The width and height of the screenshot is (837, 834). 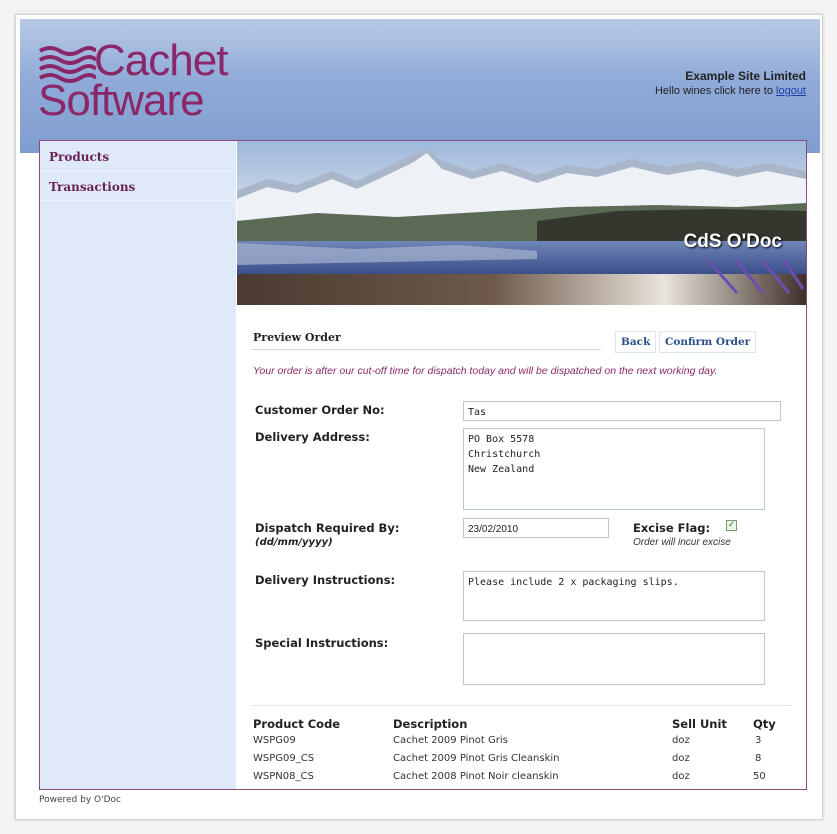 I want to click on greeting: Hello wines click here to logout, so click(x=730, y=91).